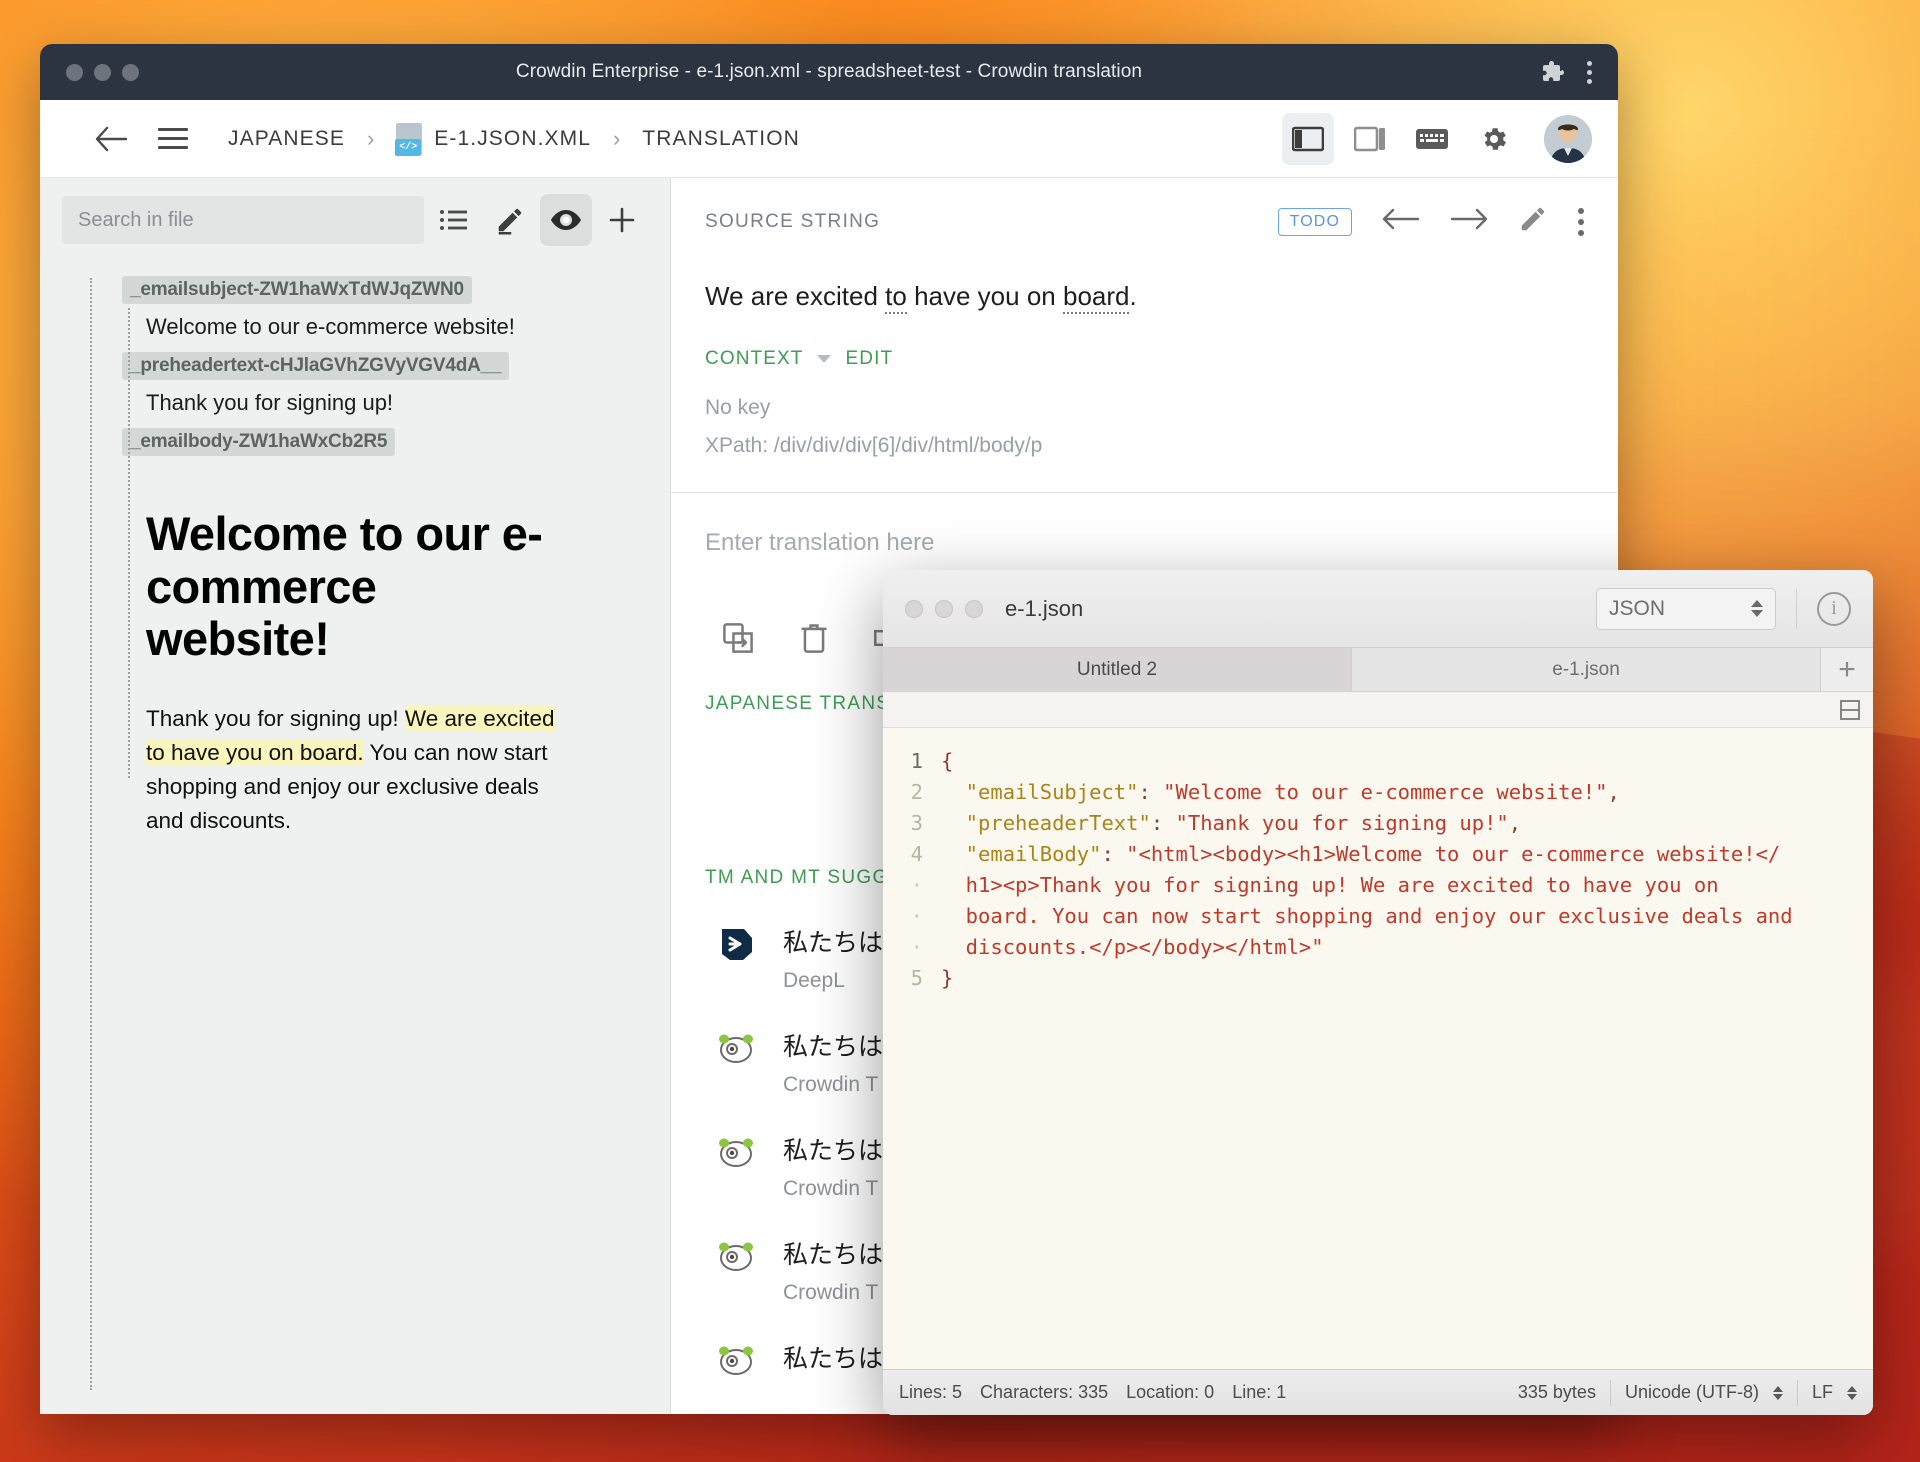 Image resolution: width=1920 pixels, height=1462 pixels. Describe the element at coordinates (111, 139) in the screenshot. I see `back-arrow-icon` at that location.